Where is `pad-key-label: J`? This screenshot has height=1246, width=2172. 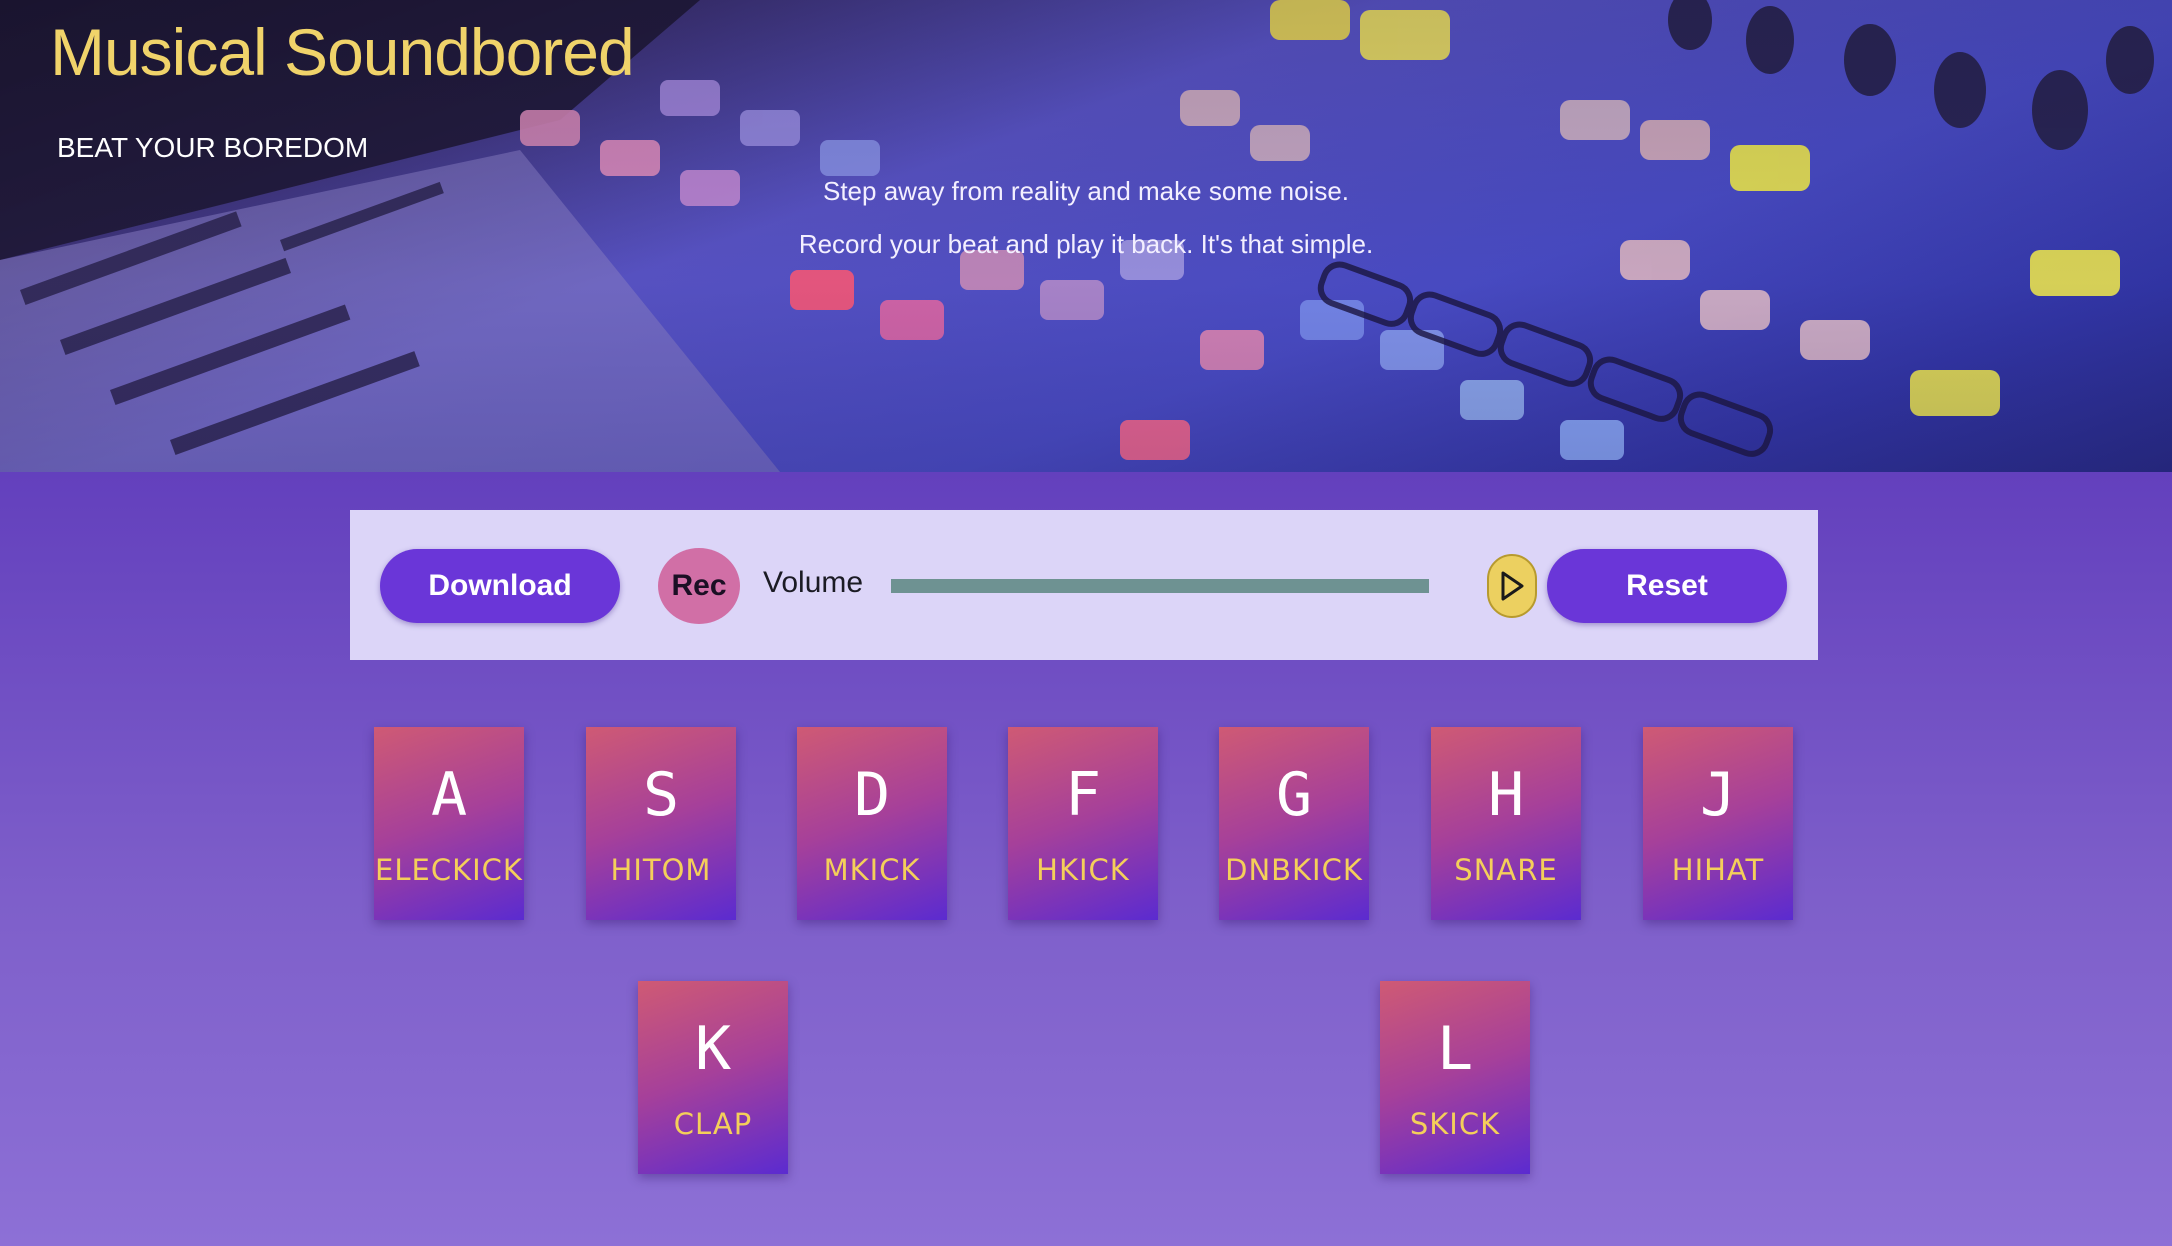
pad-key-label: J is located at coordinates (1718, 795).